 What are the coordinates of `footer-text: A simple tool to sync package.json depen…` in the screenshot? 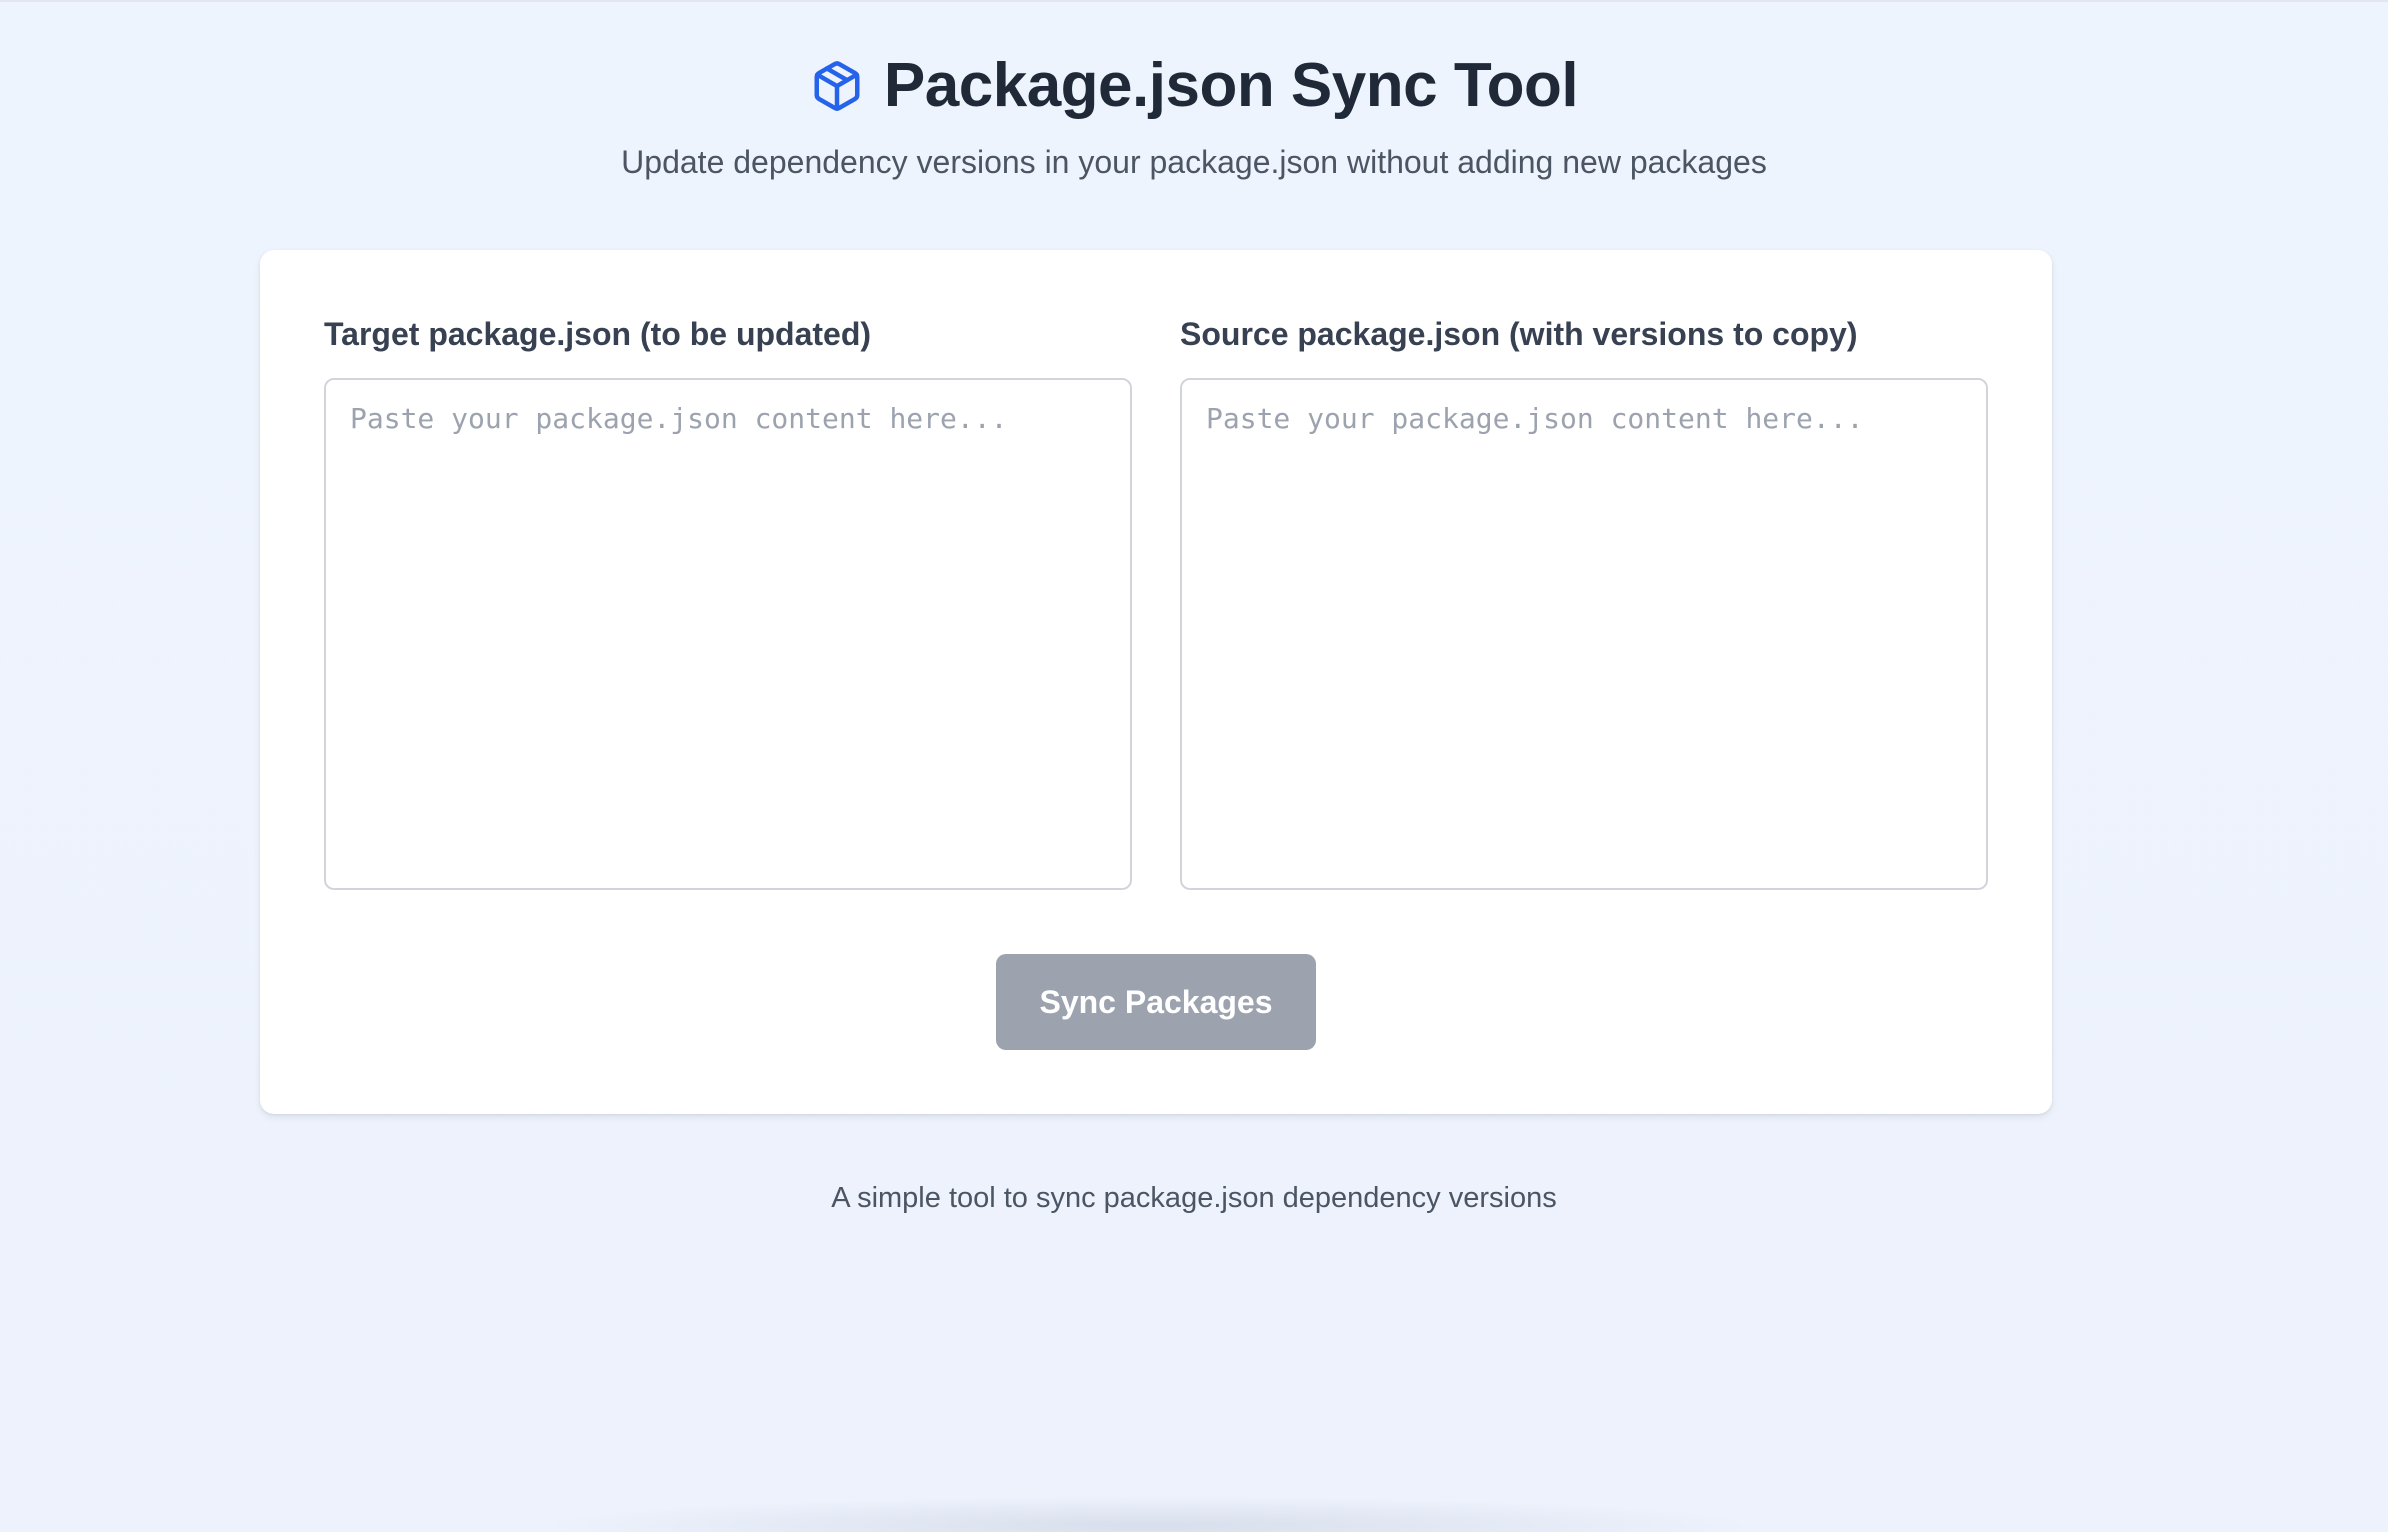 It's located at (1194, 1198).